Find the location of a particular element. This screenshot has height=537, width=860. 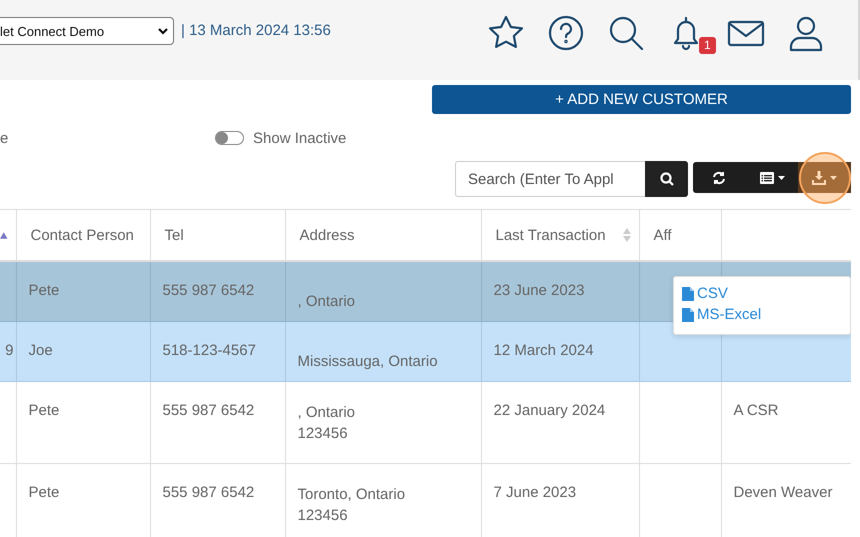

user-icon is located at coordinates (806, 33).